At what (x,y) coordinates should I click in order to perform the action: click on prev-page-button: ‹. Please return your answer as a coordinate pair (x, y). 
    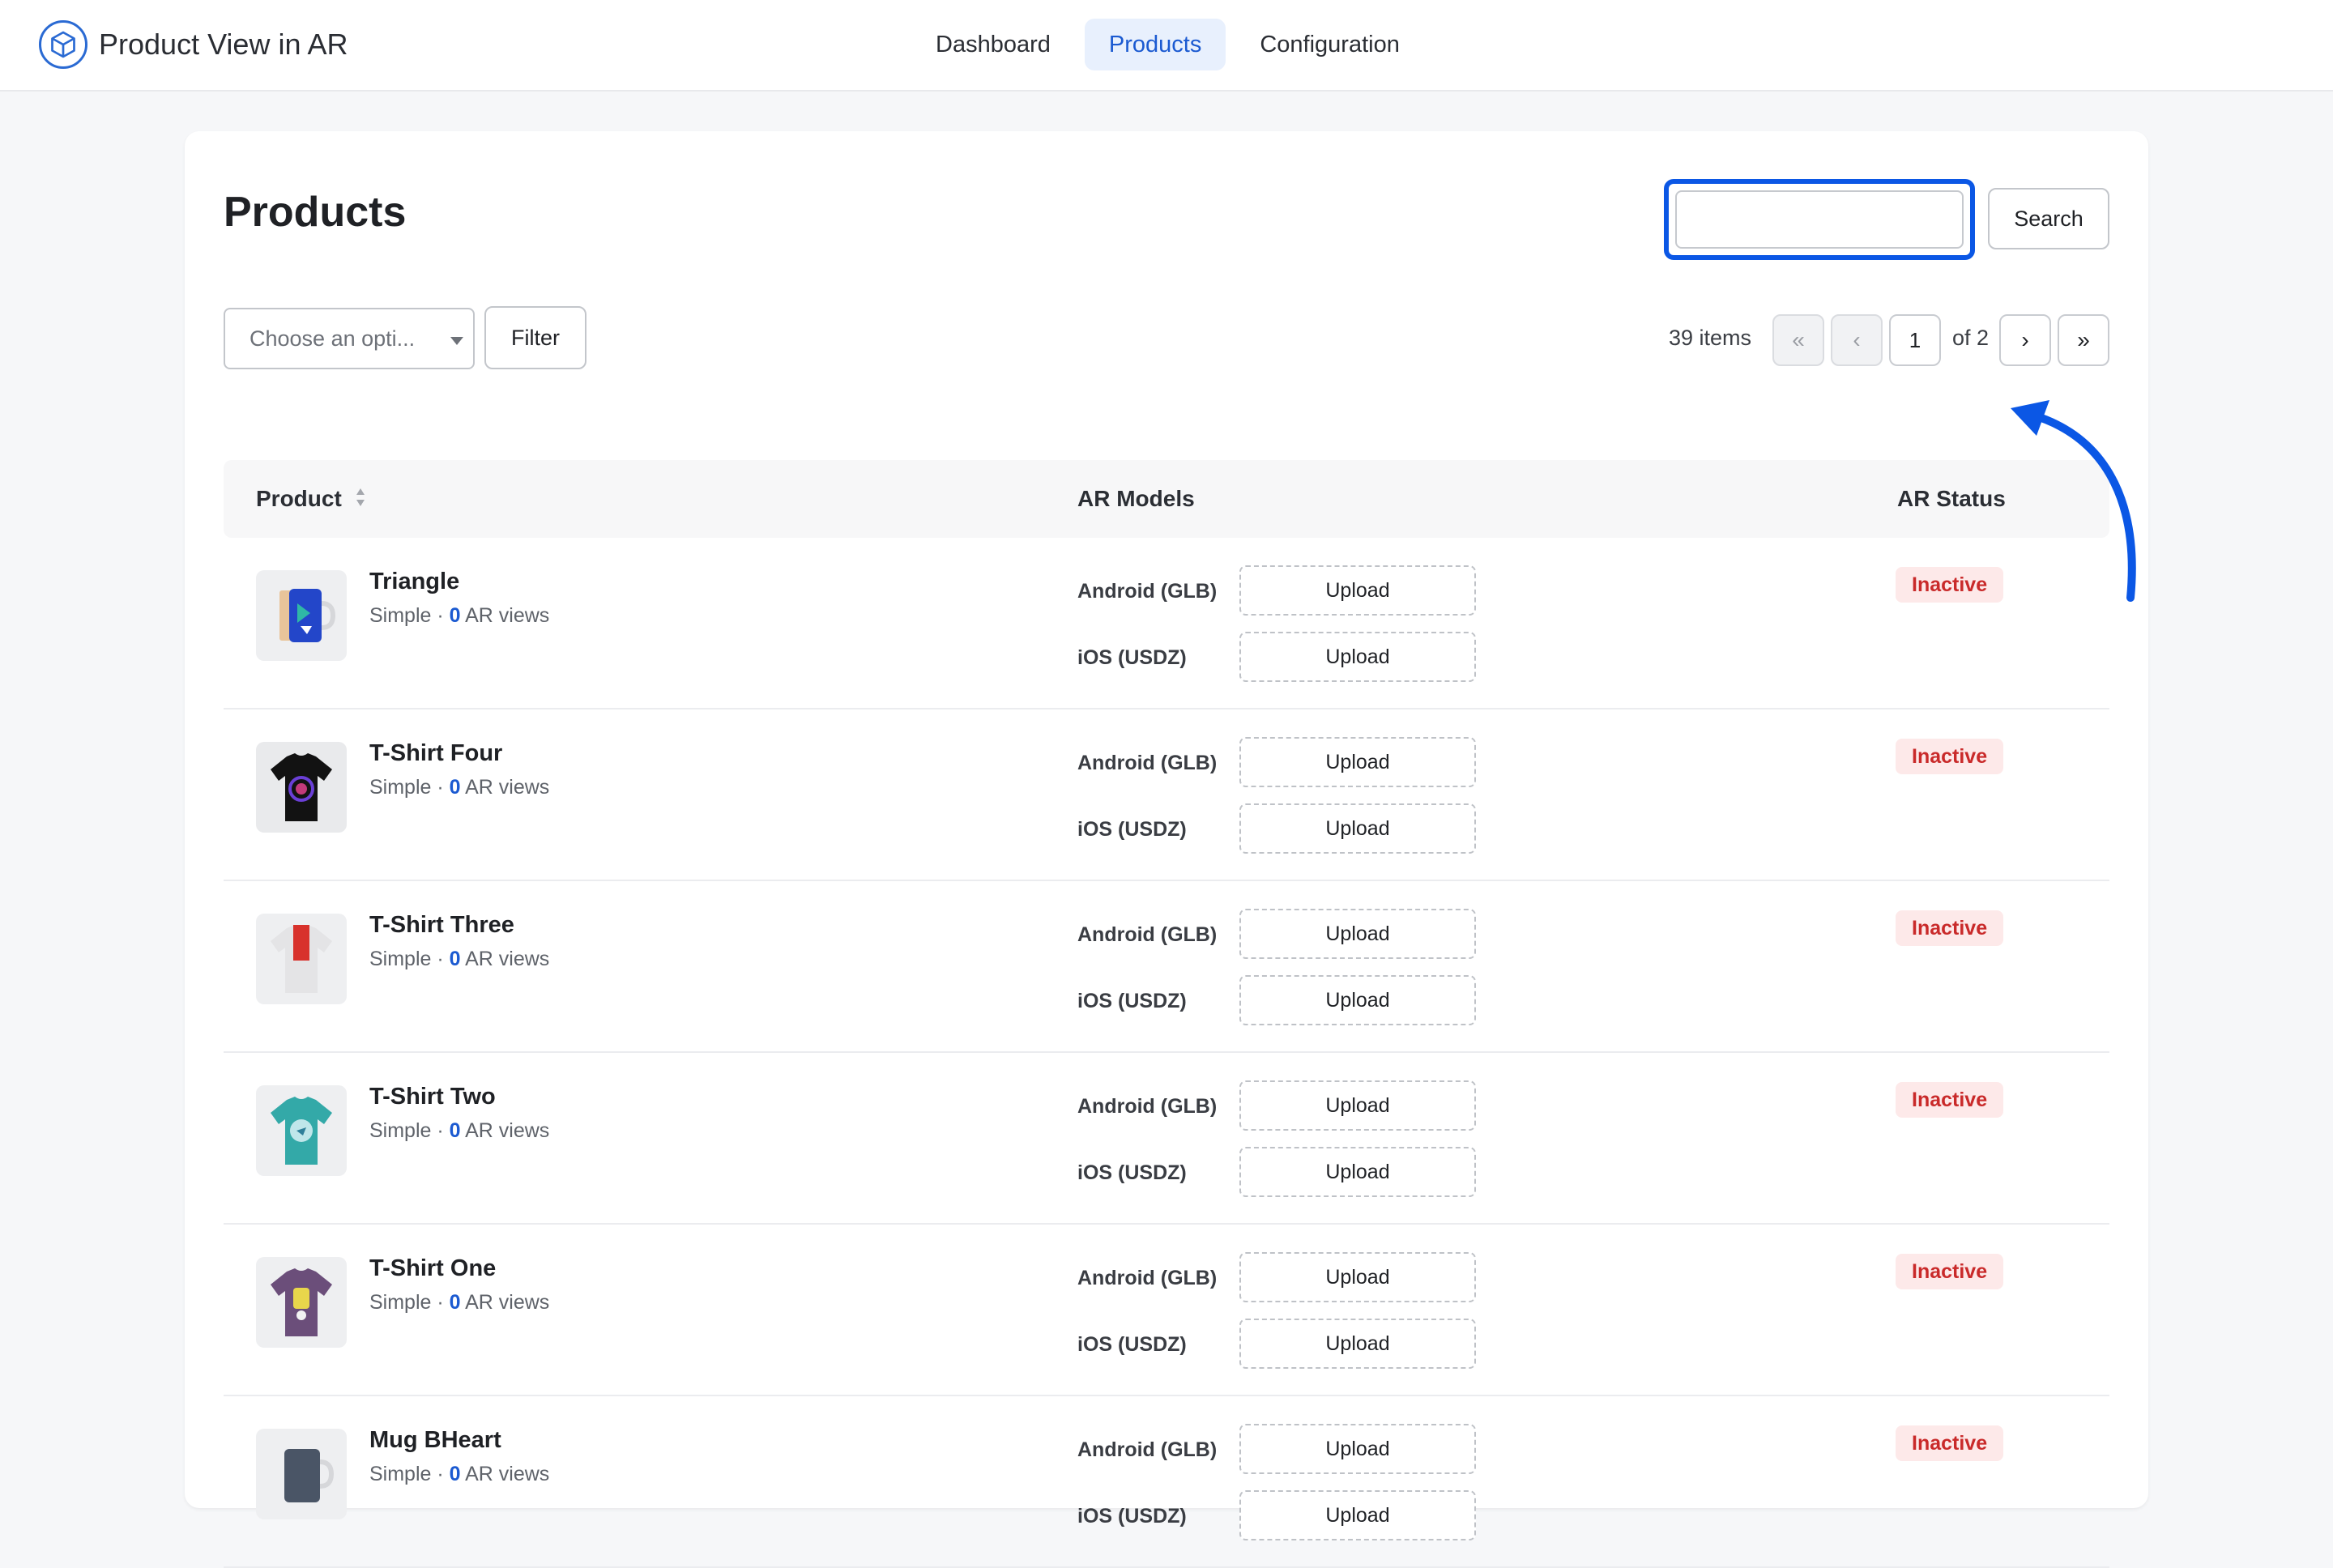
    Looking at the image, I should click on (1857, 340).